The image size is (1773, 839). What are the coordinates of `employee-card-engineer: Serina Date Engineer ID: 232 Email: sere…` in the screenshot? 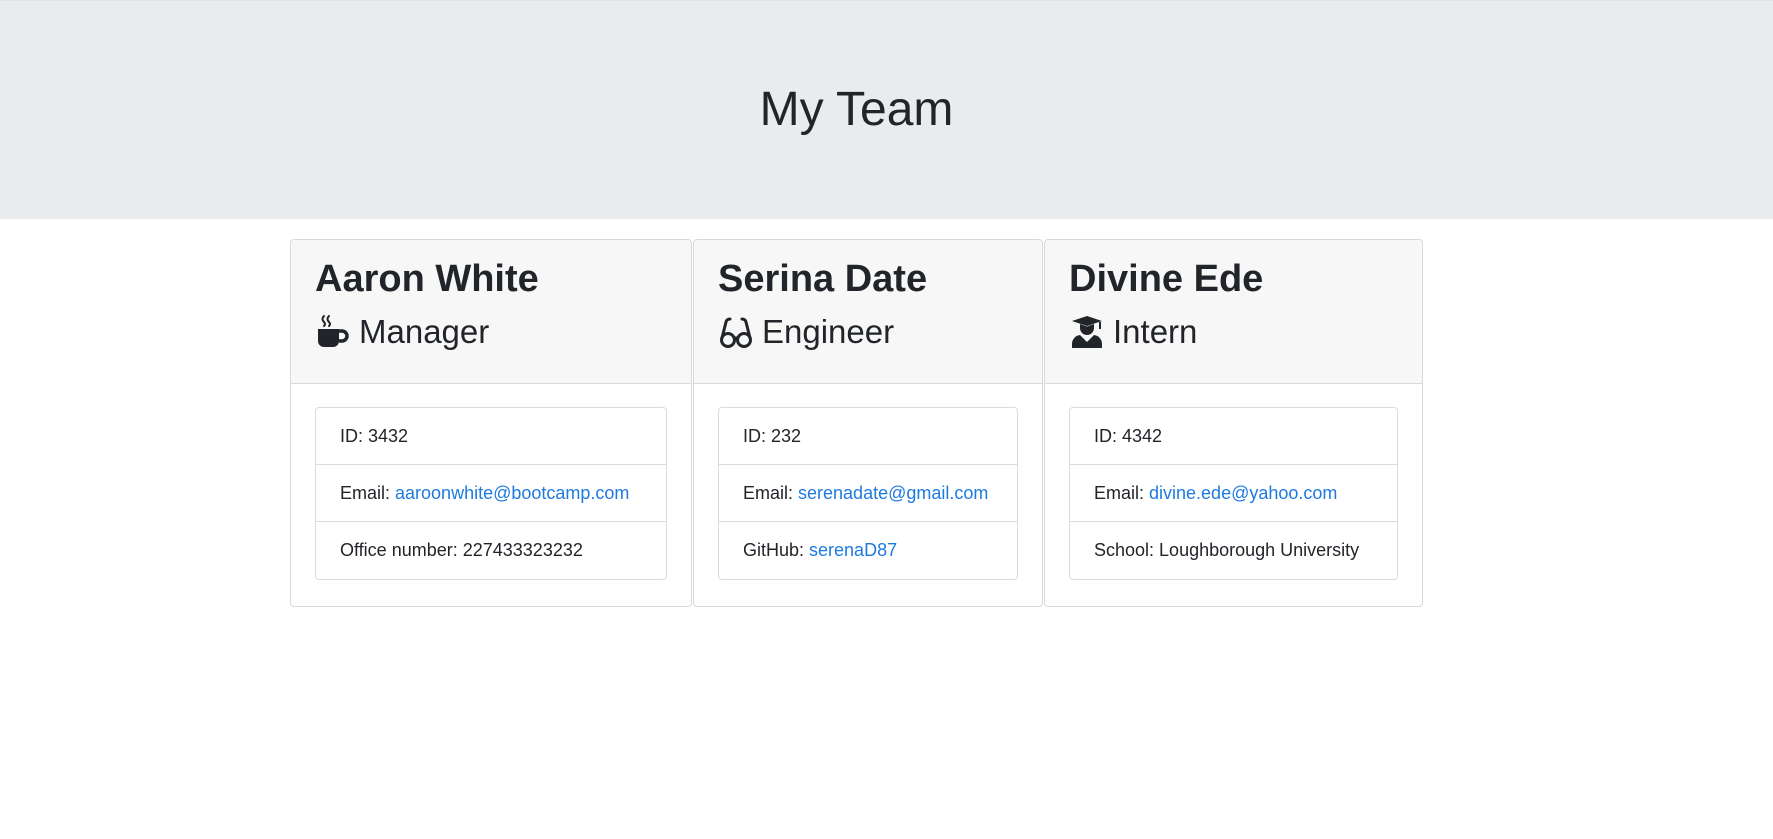 It's located at (868, 423).